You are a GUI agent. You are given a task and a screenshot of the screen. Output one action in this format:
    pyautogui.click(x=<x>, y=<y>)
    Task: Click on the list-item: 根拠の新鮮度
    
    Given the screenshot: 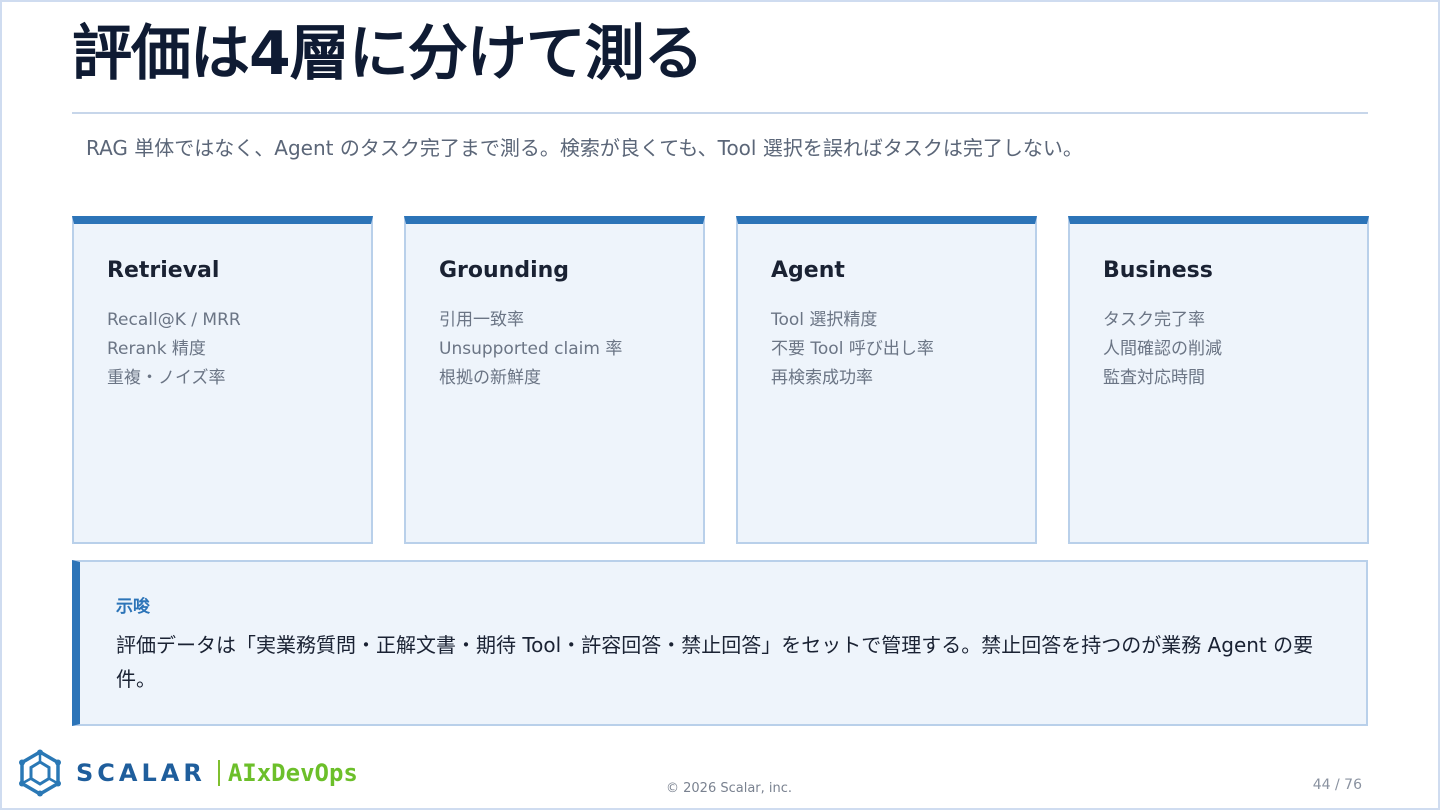 What is the action you would take?
    pyautogui.click(x=490, y=378)
    